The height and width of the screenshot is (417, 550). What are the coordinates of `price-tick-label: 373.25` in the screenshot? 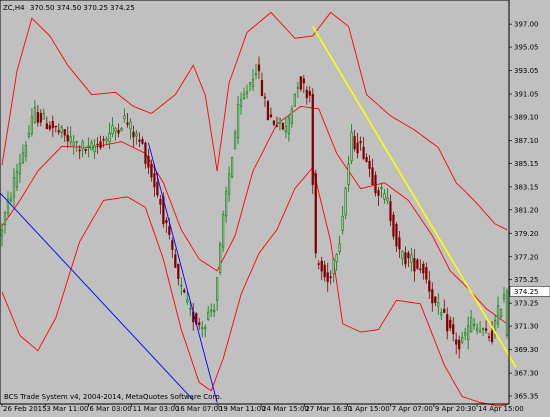 It's located at (526, 304).